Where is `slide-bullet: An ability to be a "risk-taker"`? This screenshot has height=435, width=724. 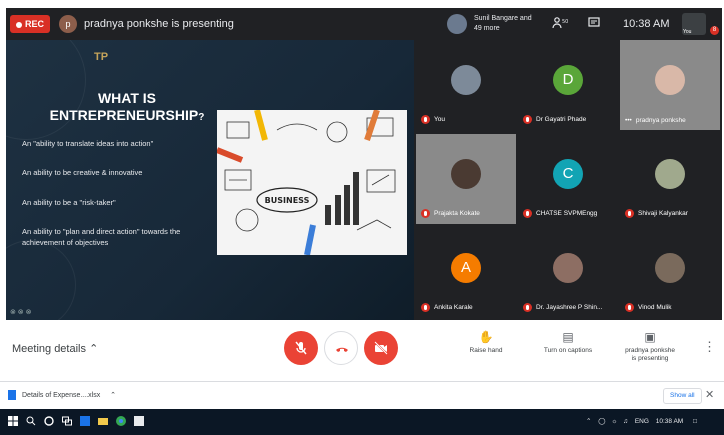 slide-bullet: An ability to be a "risk-taker" is located at coordinates (69, 202).